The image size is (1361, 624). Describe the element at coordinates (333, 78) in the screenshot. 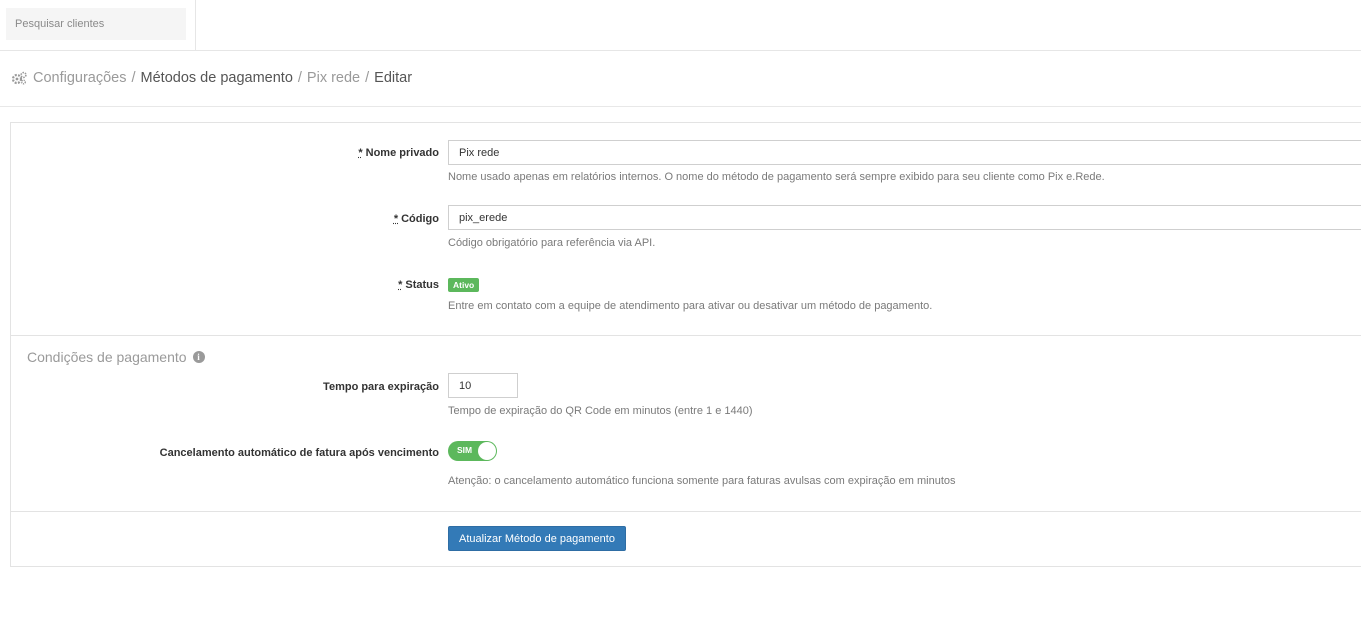

I see `breadcrumb-pix-rede: Pix rede` at that location.